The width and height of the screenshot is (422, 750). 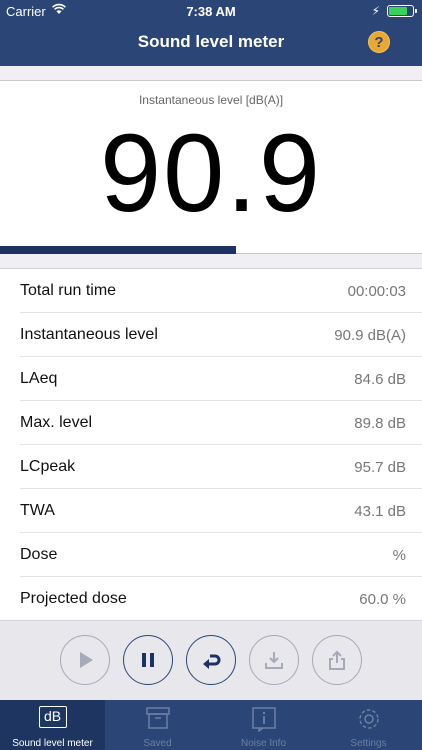 What do you see at coordinates (157, 743) in the screenshot?
I see `tab-label: Saved` at bounding box center [157, 743].